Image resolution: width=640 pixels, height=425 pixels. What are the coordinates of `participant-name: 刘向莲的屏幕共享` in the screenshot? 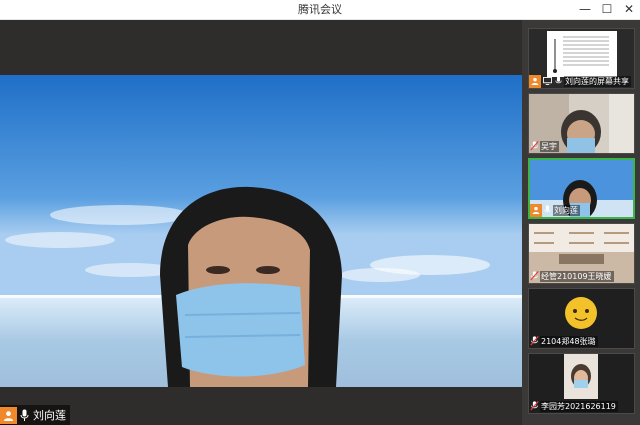 It's located at (597, 81).